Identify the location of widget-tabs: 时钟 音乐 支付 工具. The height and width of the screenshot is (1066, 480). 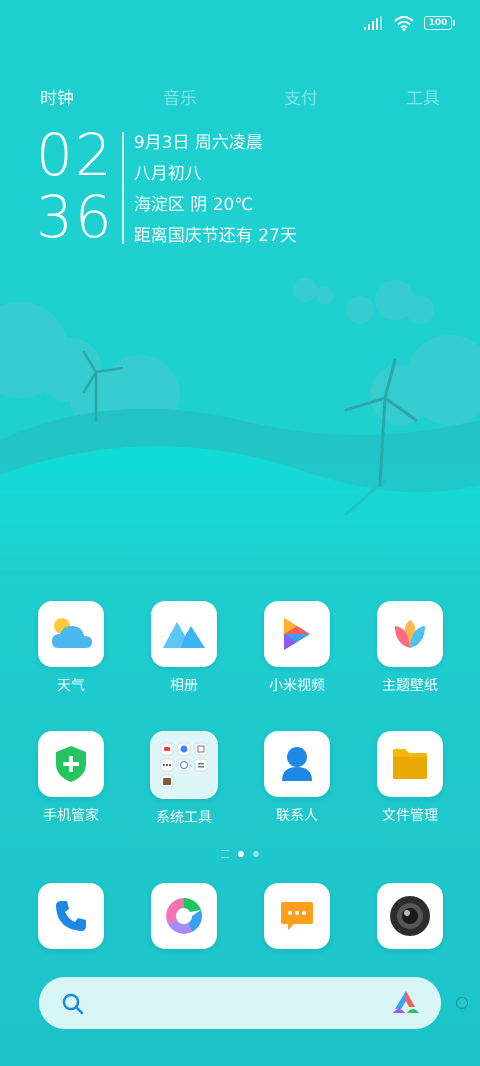
(240, 97).